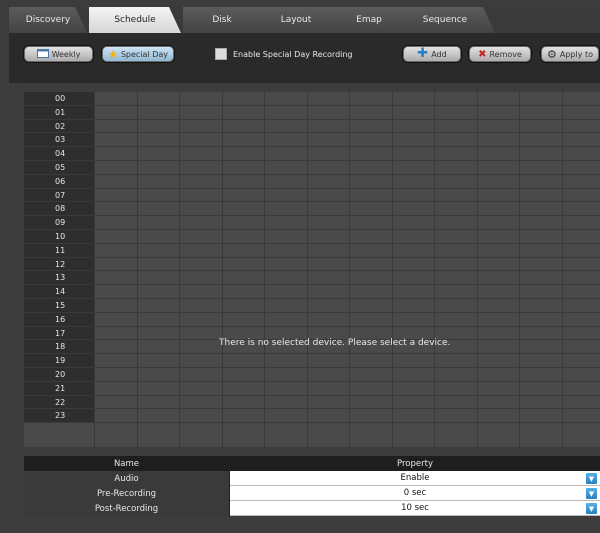 The height and width of the screenshot is (533, 600). I want to click on add-icon: ✚, so click(423, 53).